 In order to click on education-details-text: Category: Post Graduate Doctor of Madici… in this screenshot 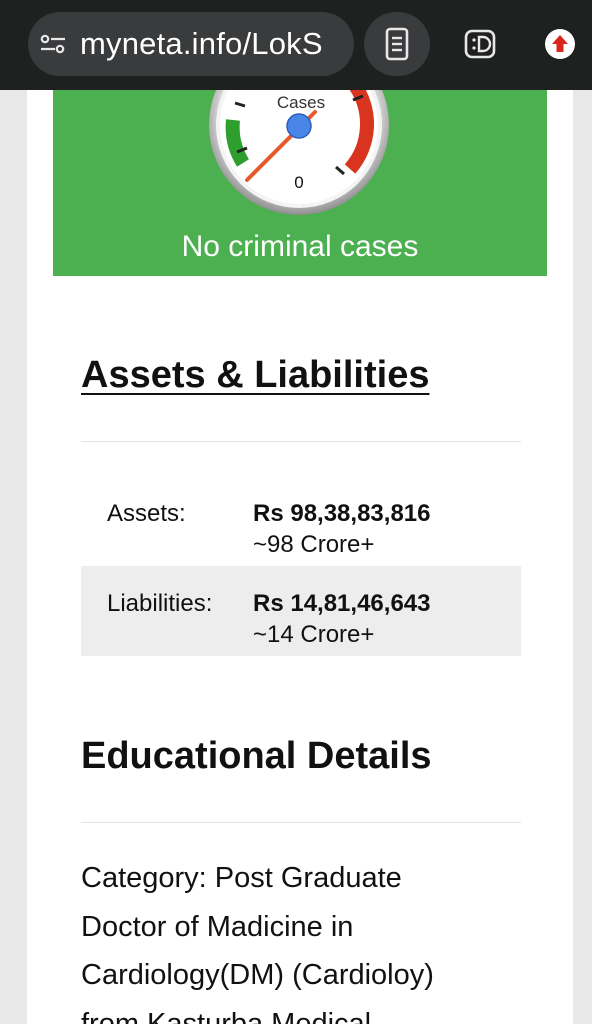, I will do `click(301, 939)`.